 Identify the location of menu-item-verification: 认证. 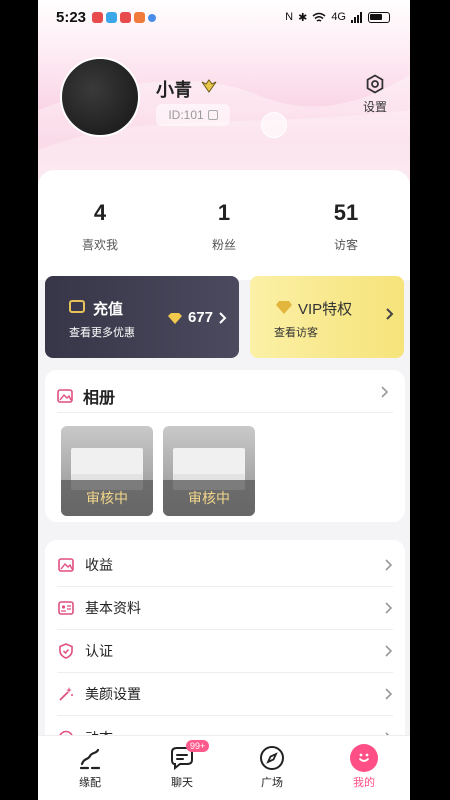
(225, 651).